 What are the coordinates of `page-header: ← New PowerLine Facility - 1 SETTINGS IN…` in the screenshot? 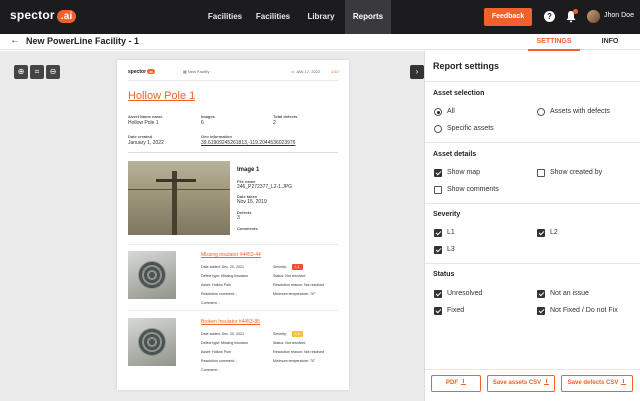 It's located at (320, 42).